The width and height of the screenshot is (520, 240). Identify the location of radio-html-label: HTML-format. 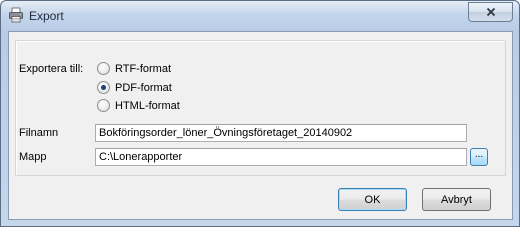
(147, 105).